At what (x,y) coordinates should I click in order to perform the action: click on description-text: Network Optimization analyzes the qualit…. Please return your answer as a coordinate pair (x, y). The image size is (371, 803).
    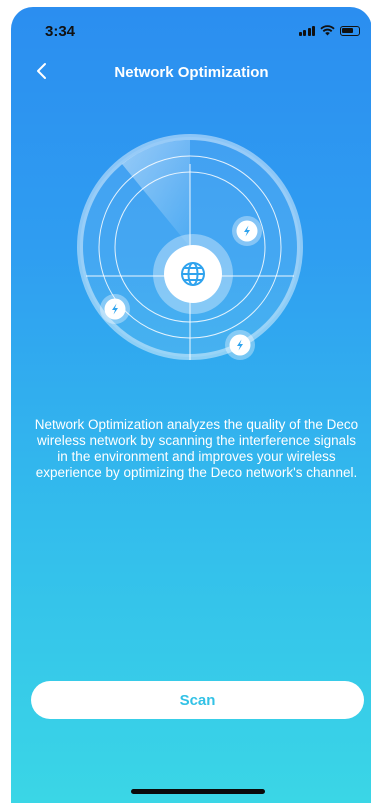
    Looking at the image, I should click on (196, 448).